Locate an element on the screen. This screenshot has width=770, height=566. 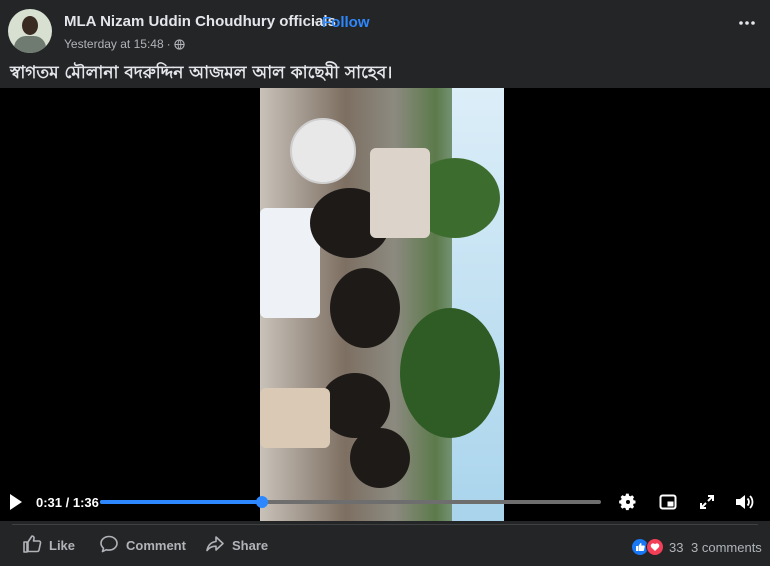
play-icon is located at coordinates (16, 502).